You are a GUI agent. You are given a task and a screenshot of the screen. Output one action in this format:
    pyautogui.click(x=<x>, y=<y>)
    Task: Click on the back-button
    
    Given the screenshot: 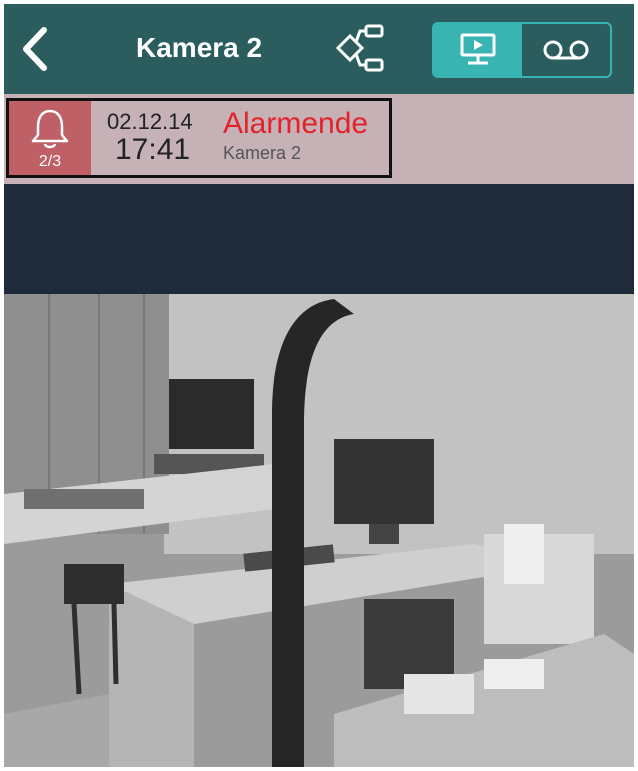 What is the action you would take?
    pyautogui.click(x=36, y=49)
    